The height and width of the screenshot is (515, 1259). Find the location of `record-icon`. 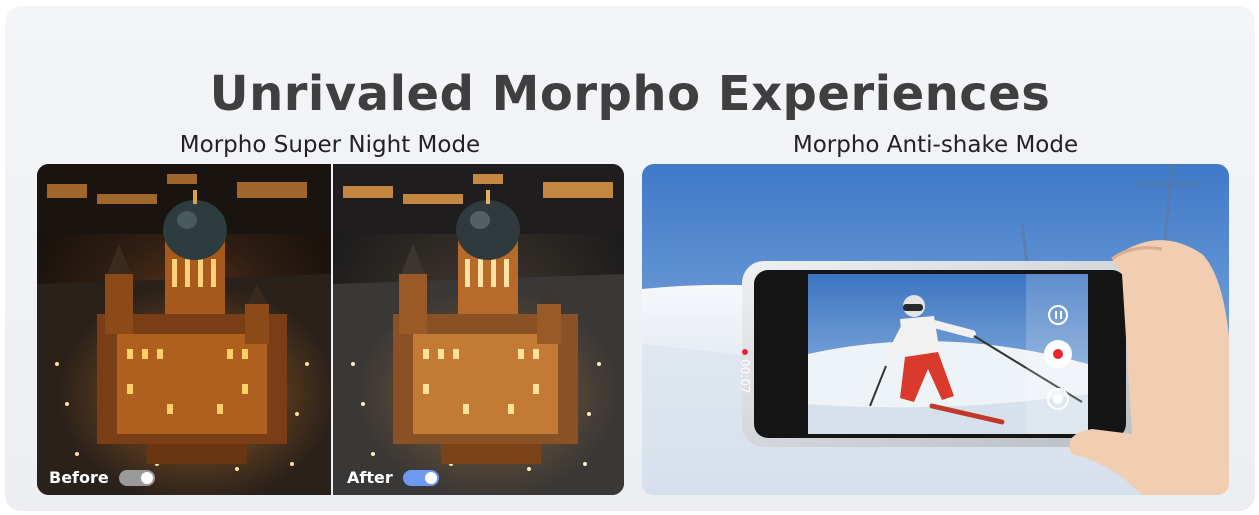

record-icon is located at coordinates (1058, 354).